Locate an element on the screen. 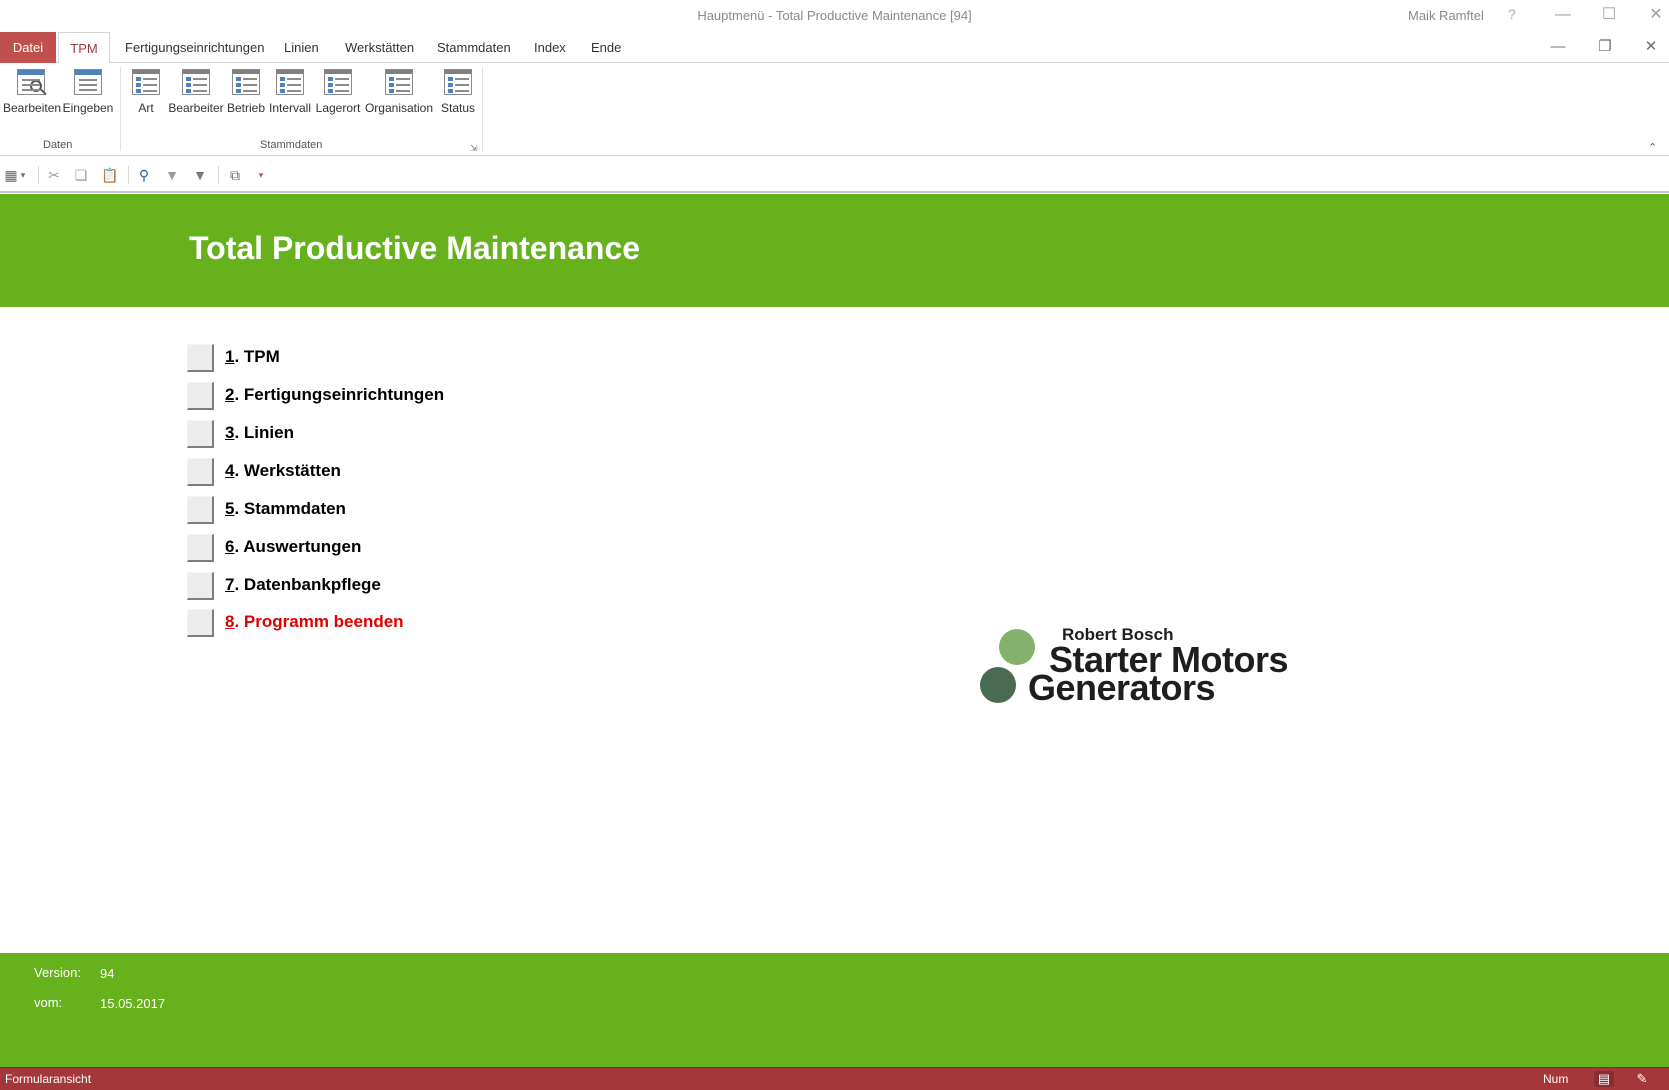  ribbon-betrieb-button: Betrieb is located at coordinates (246, 92).